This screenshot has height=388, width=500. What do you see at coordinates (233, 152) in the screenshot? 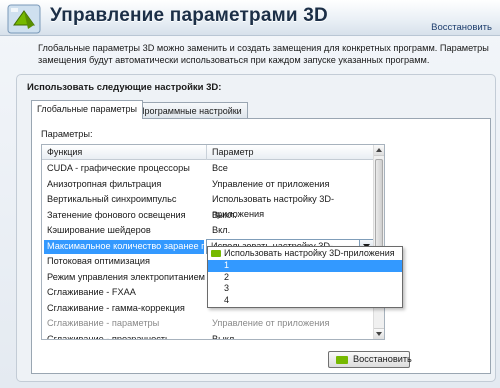
I see `column-header-setting: Параметр` at bounding box center [233, 152].